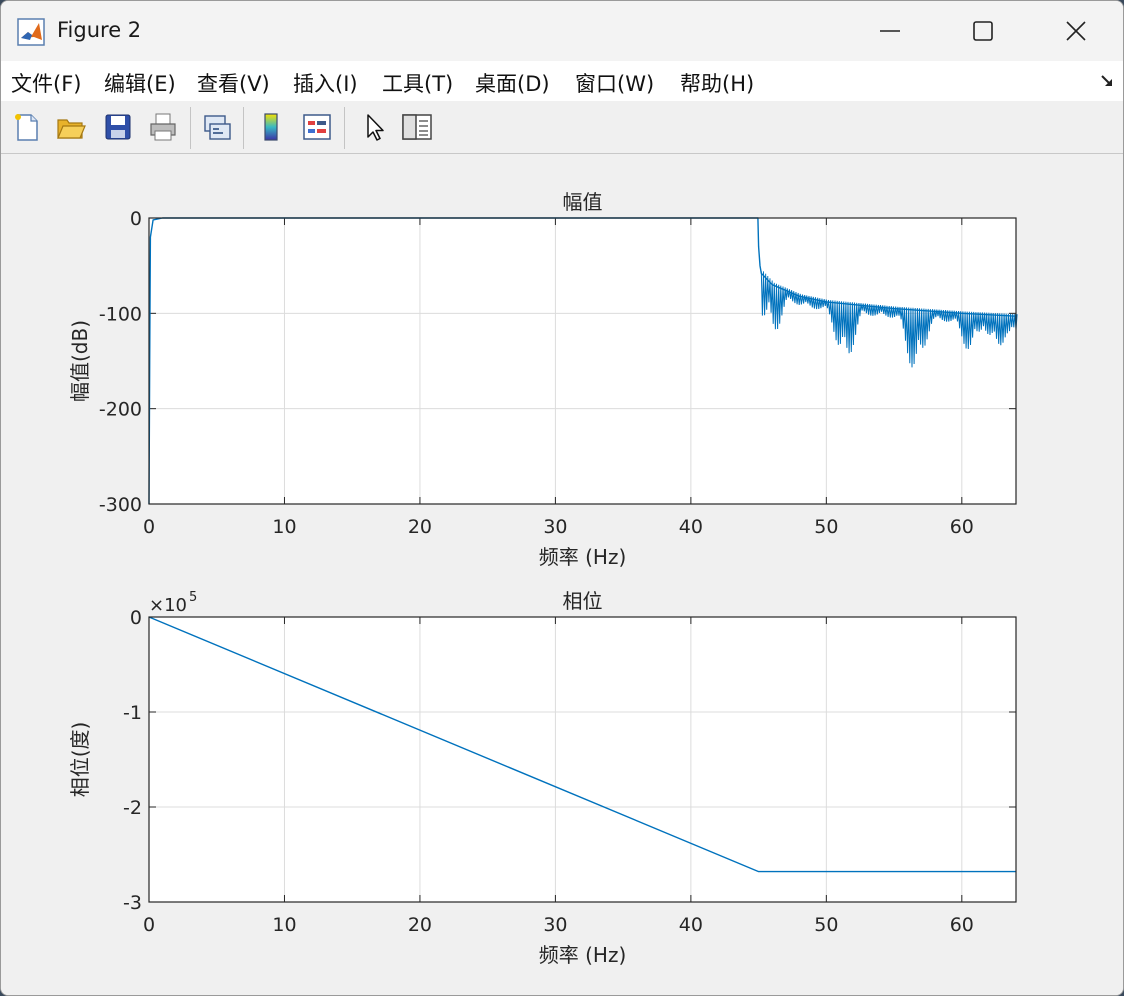 This screenshot has height=996, width=1124. I want to click on window-title: Figure 2, so click(99, 30).